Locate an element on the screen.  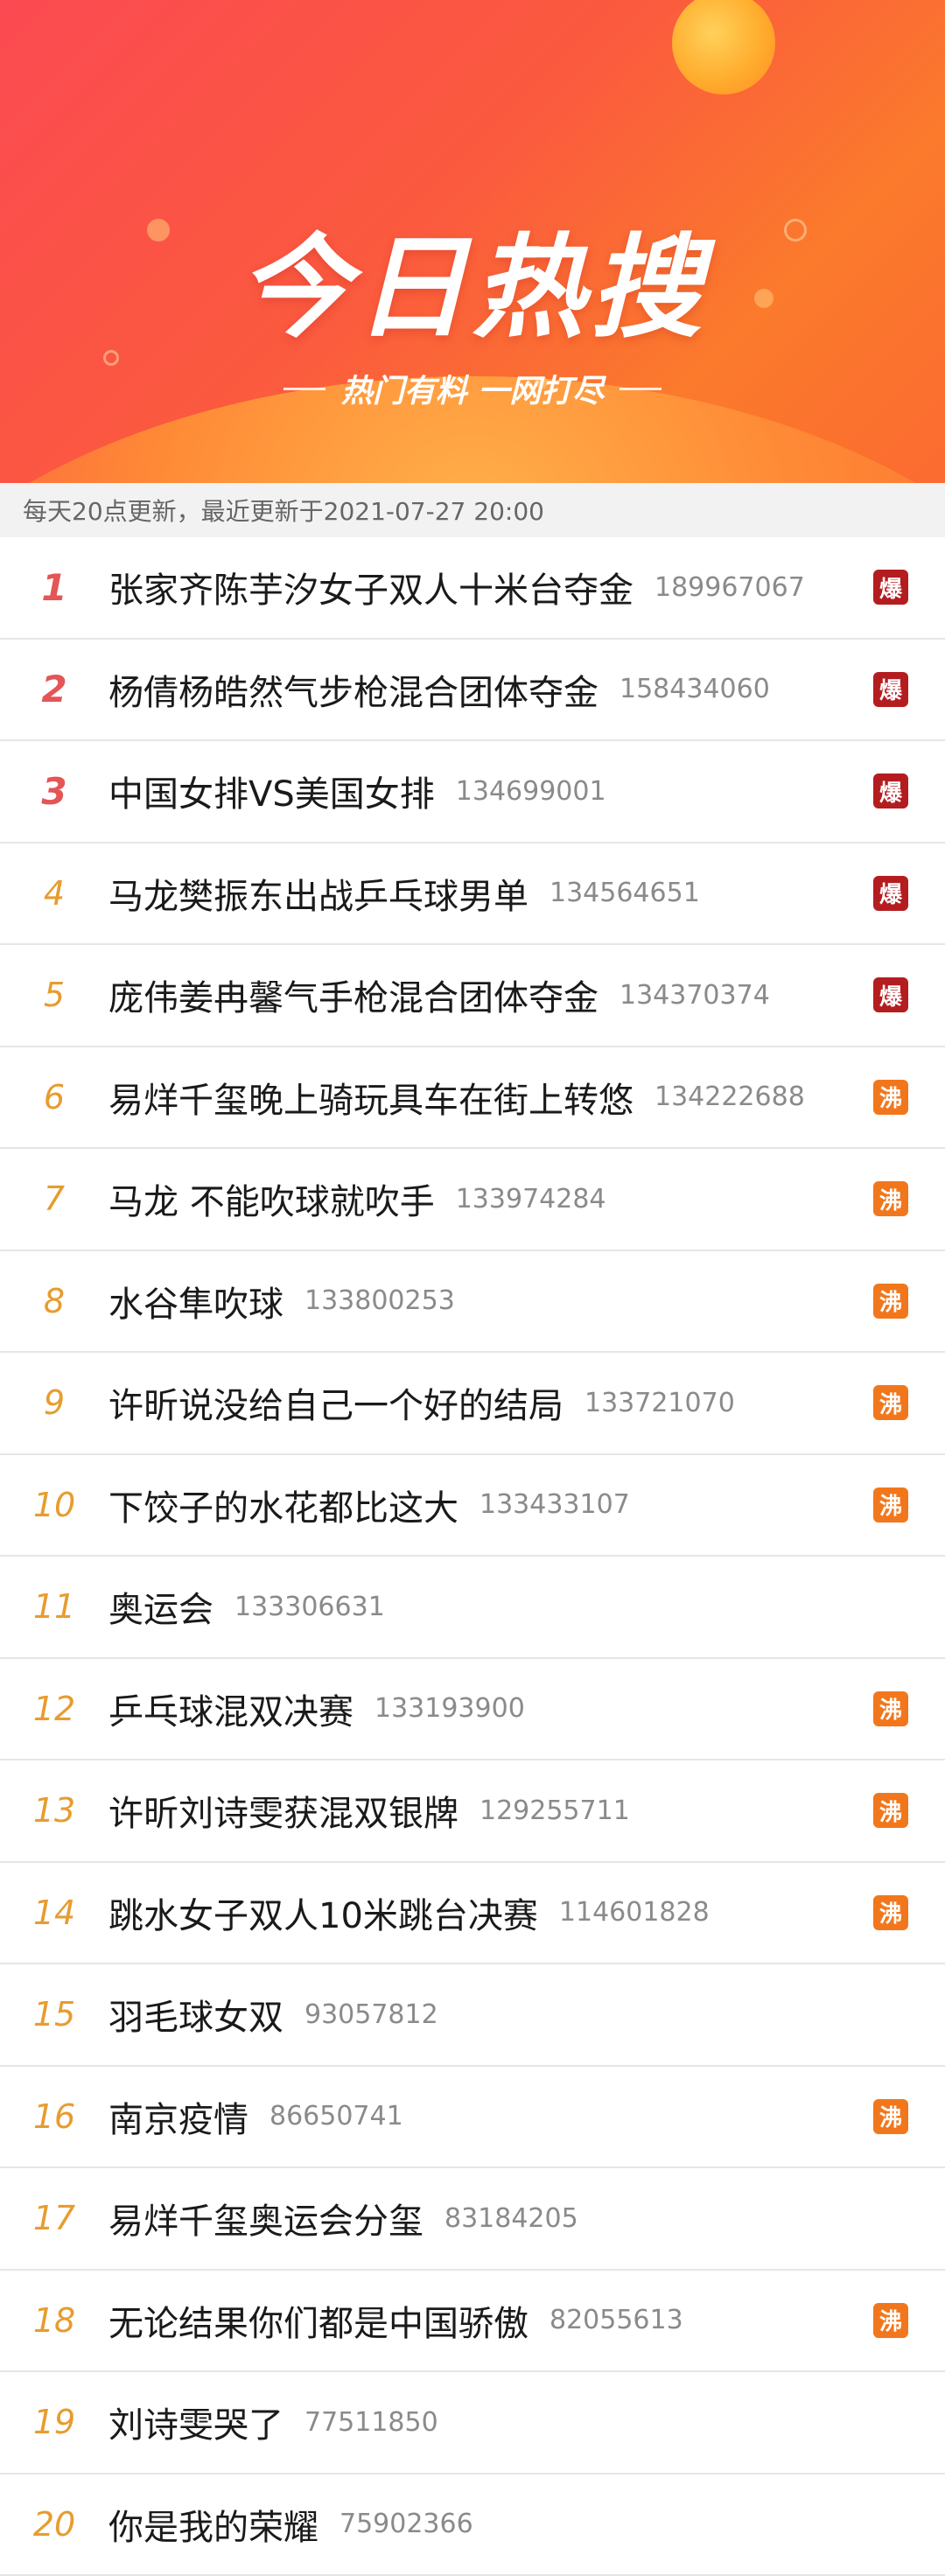
hot-search-row: 17易烊千玺奥运会分玺 83184205 is located at coordinates (472, 2219).